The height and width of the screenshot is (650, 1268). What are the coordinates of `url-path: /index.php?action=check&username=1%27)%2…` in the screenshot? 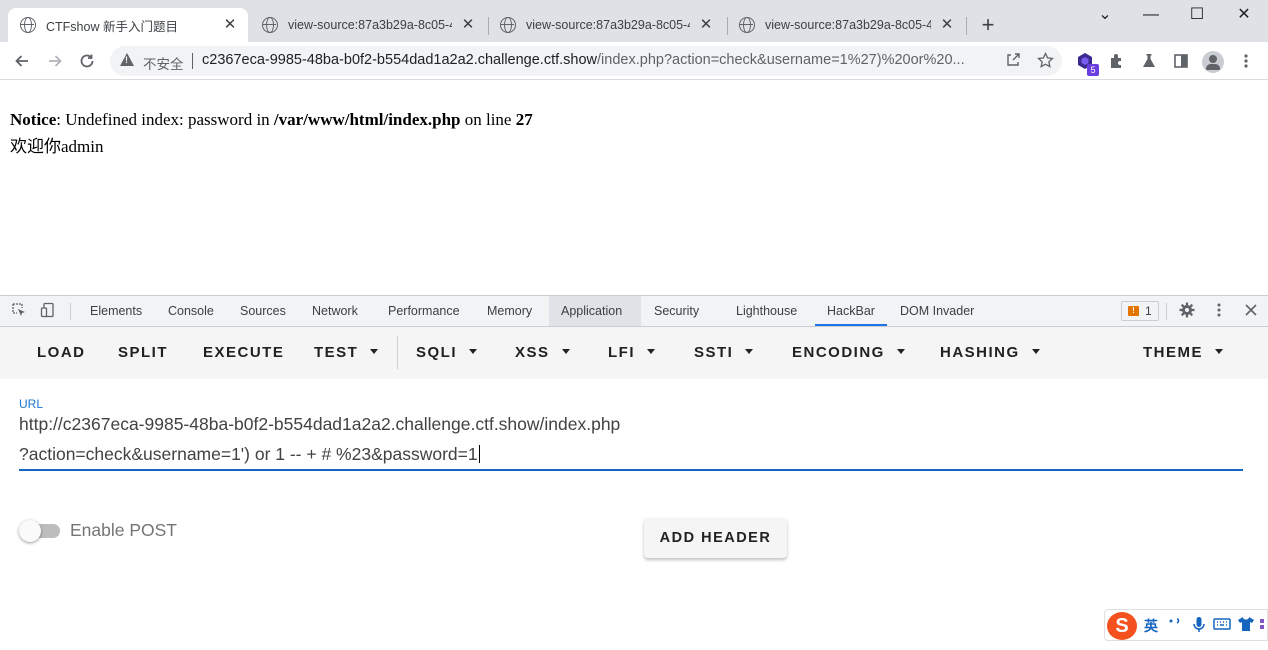 It's located at (781, 60).